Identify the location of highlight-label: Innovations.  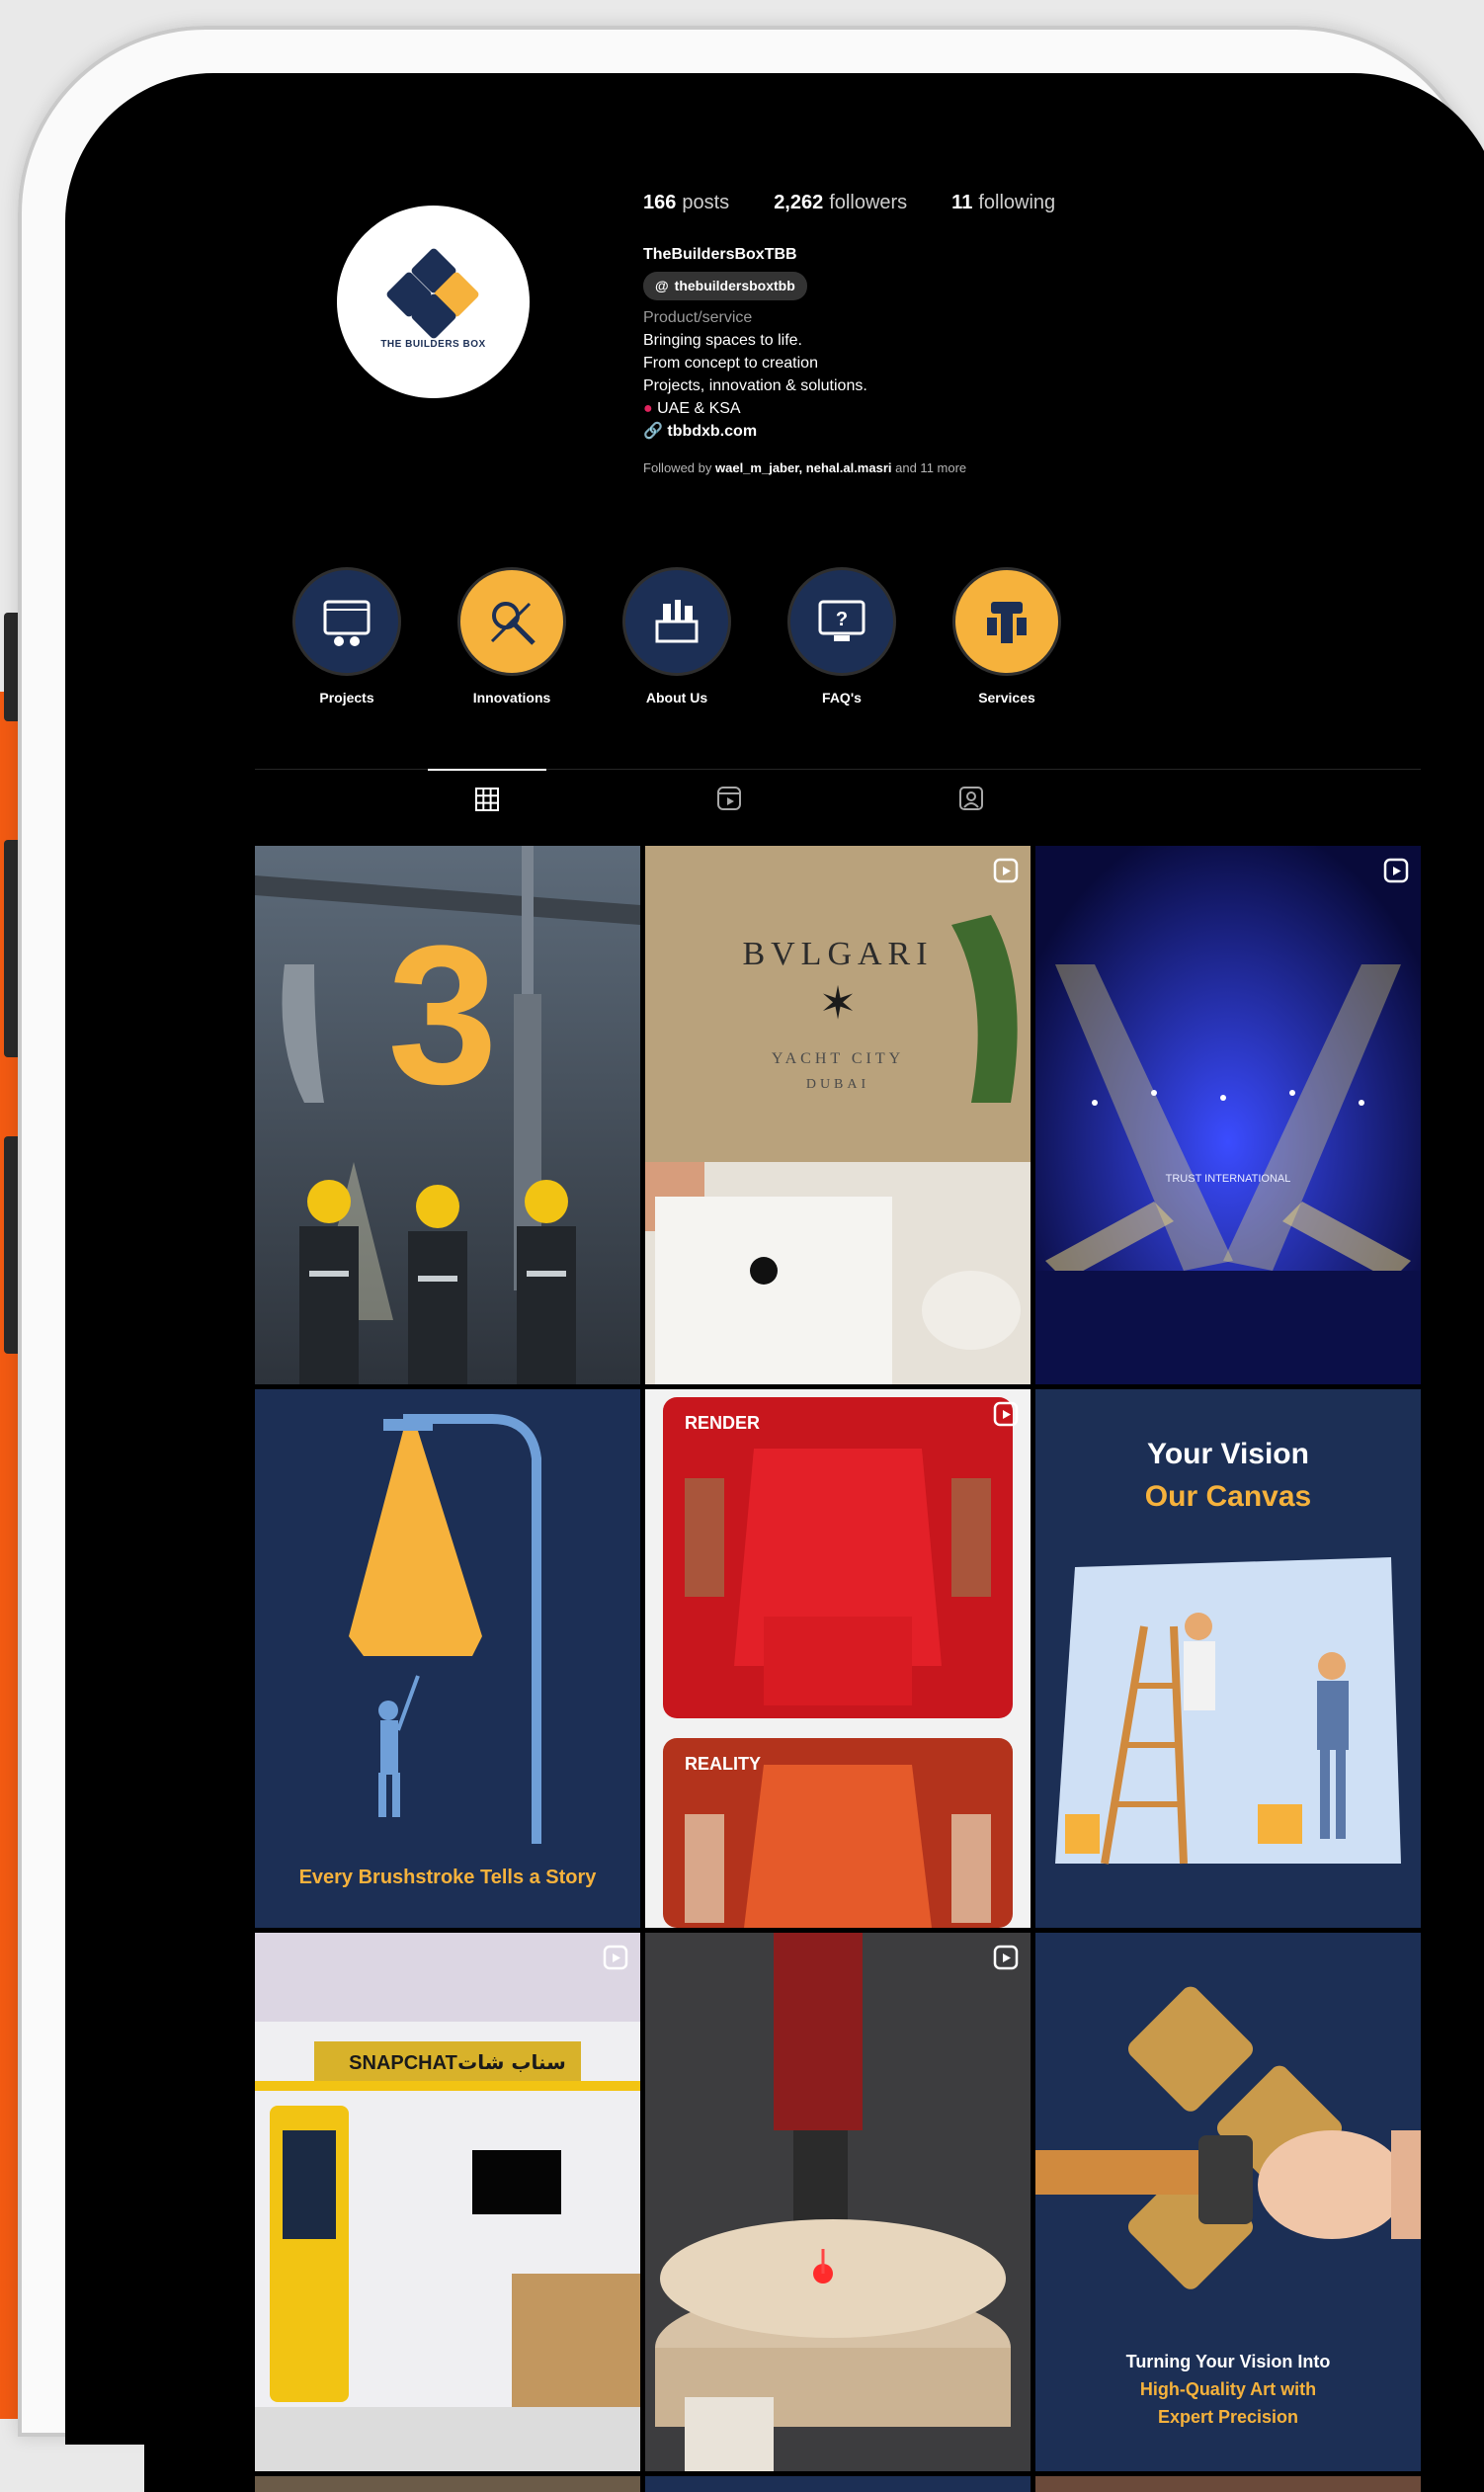
(511, 698).